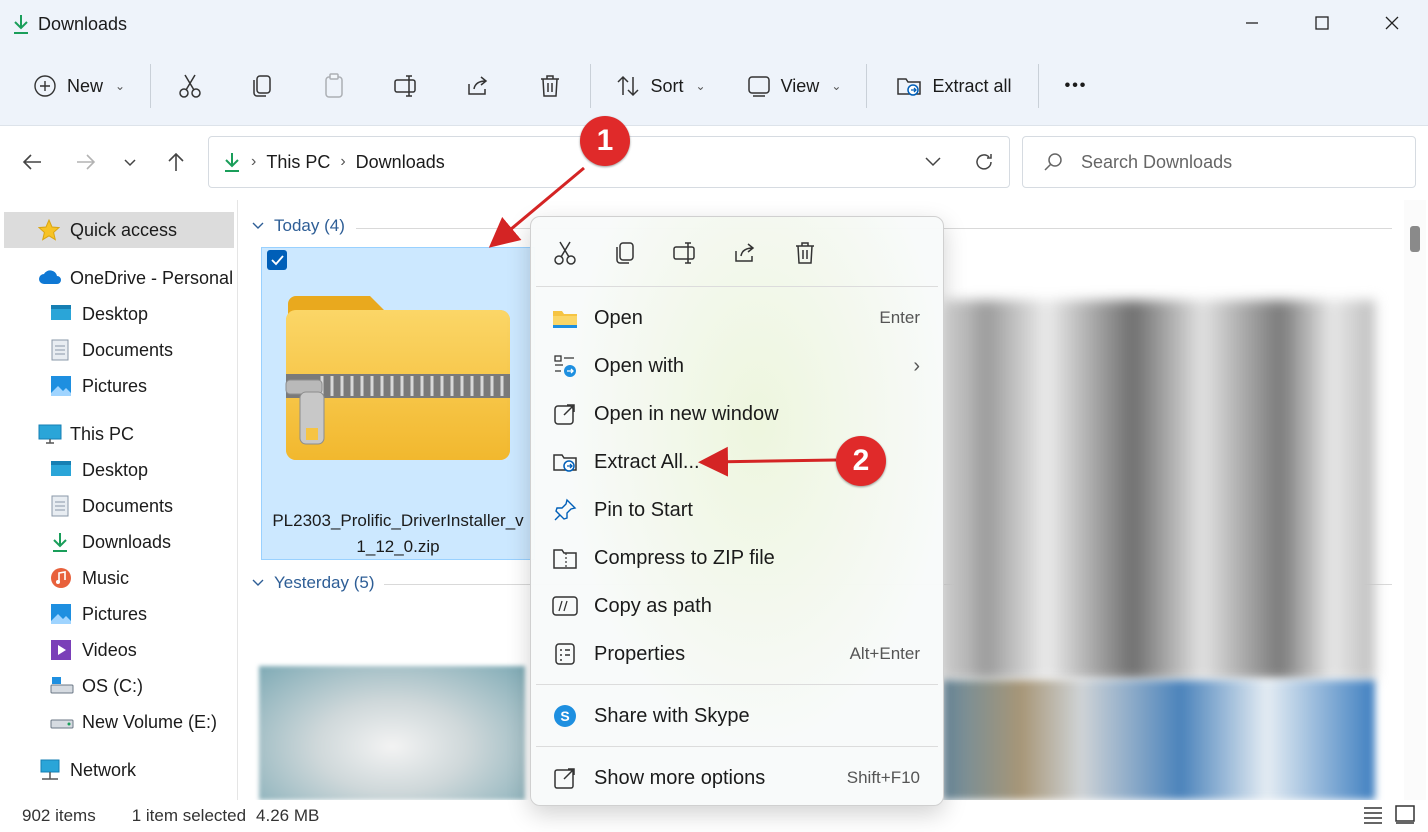  Describe the element at coordinates (662, 321) in the screenshot. I see `annotation-arrows` at that location.